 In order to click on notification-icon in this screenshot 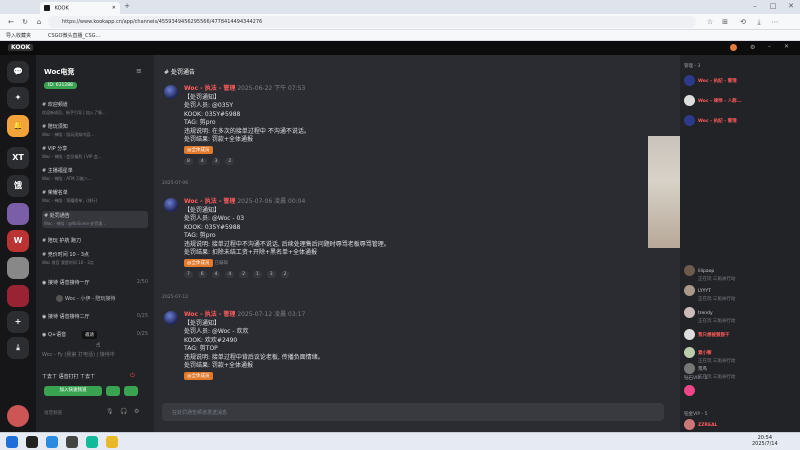, I will do `click(733, 47)`.